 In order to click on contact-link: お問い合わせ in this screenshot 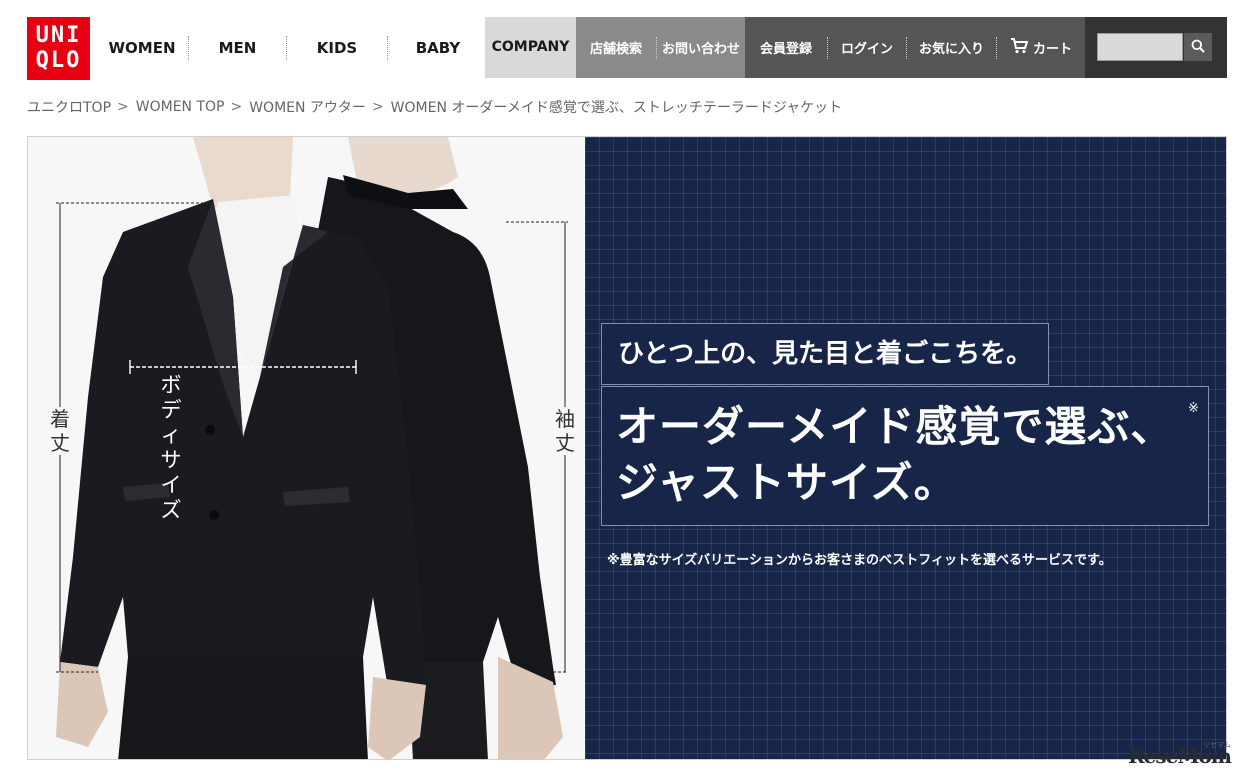, I will do `click(701, 47)`.